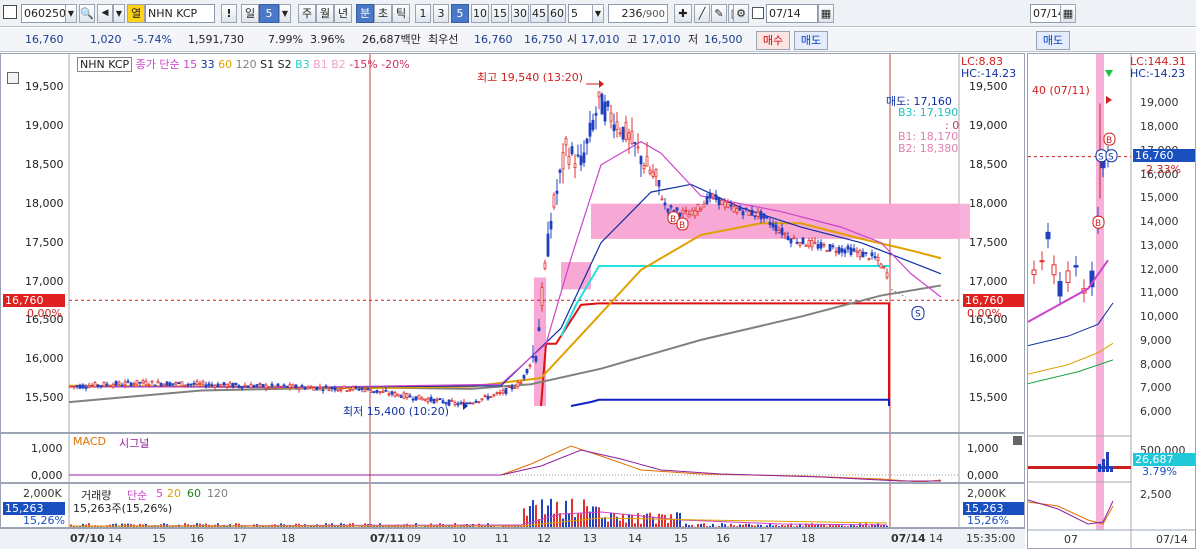 The image size is (1196, 549). I want to click on period-number-dropdown-icon: ▼, so click(285, 13).